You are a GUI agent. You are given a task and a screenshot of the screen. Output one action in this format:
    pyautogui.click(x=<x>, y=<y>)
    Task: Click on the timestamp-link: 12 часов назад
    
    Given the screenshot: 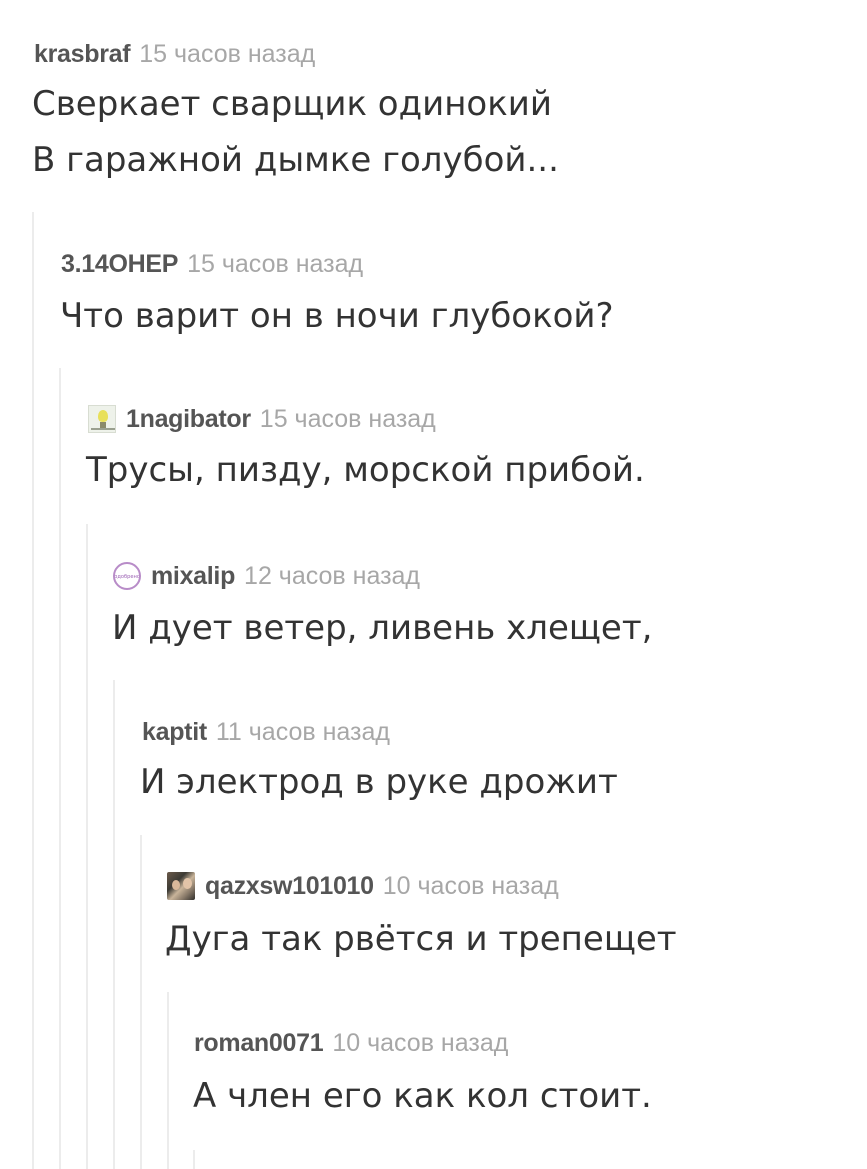 What is the action you would take?
    pyautogui.click(x=332, y=576)
    